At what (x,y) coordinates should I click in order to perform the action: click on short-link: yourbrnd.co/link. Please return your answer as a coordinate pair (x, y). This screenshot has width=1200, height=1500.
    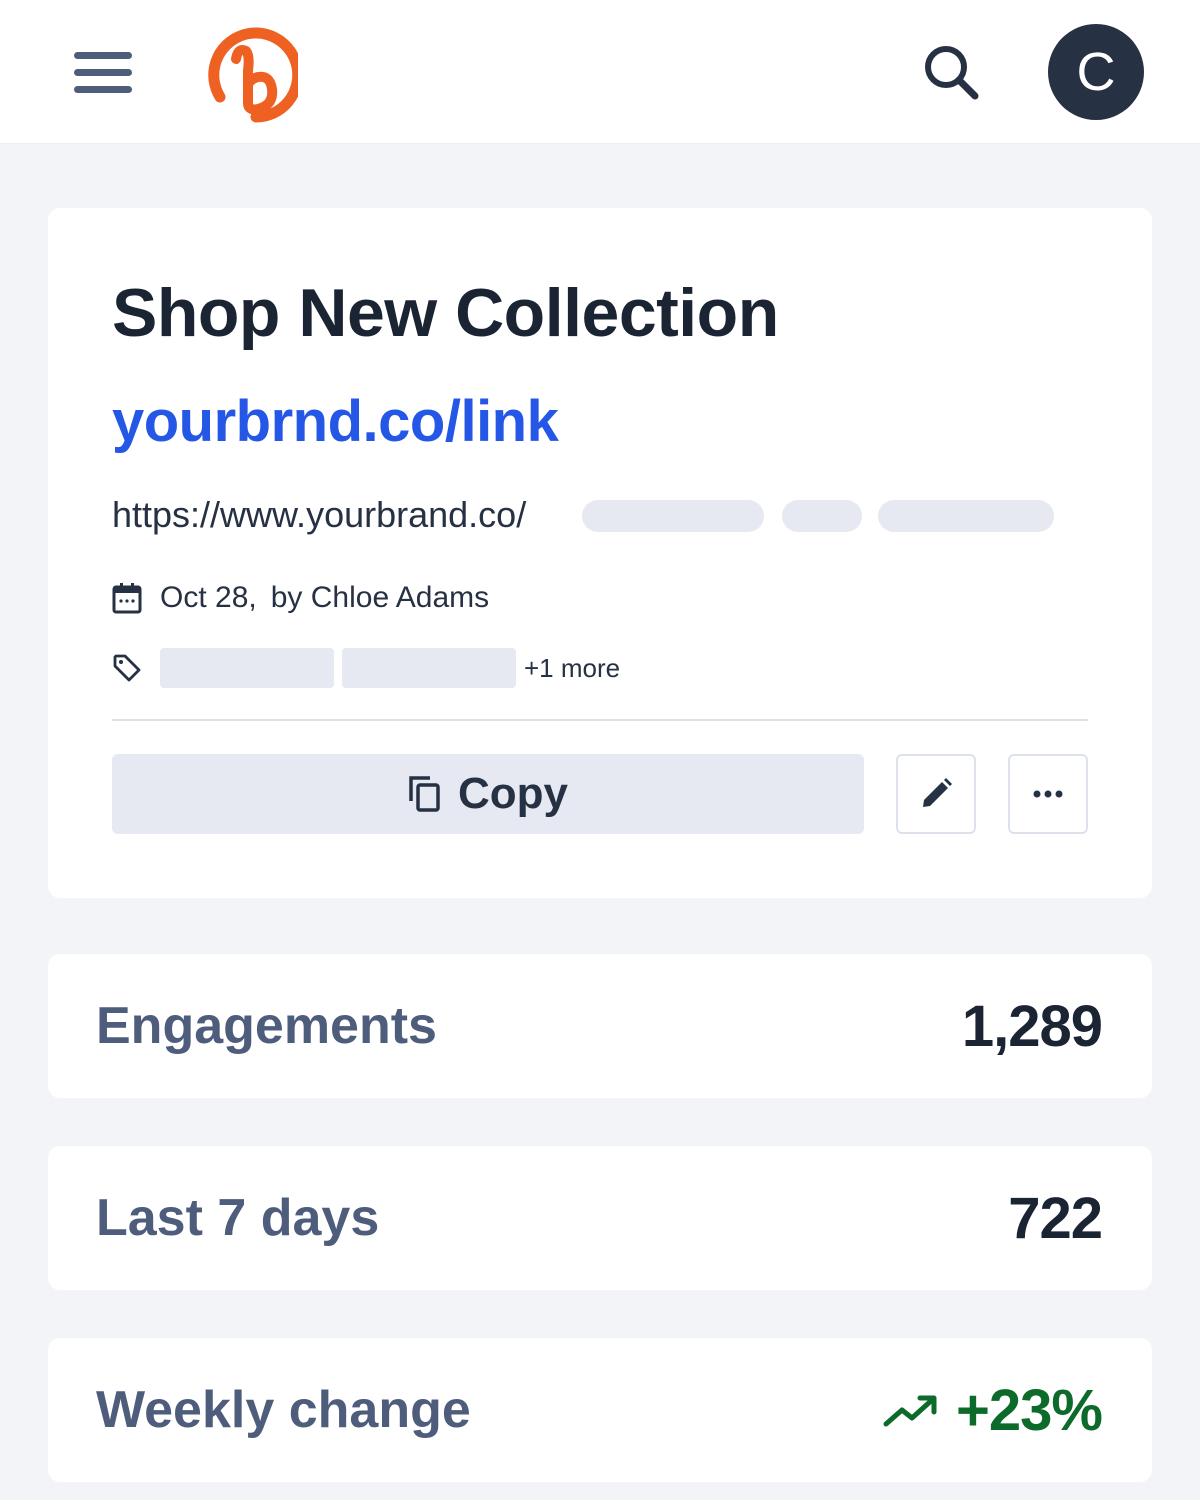
    Looking at the image, I should click on (335, 421).